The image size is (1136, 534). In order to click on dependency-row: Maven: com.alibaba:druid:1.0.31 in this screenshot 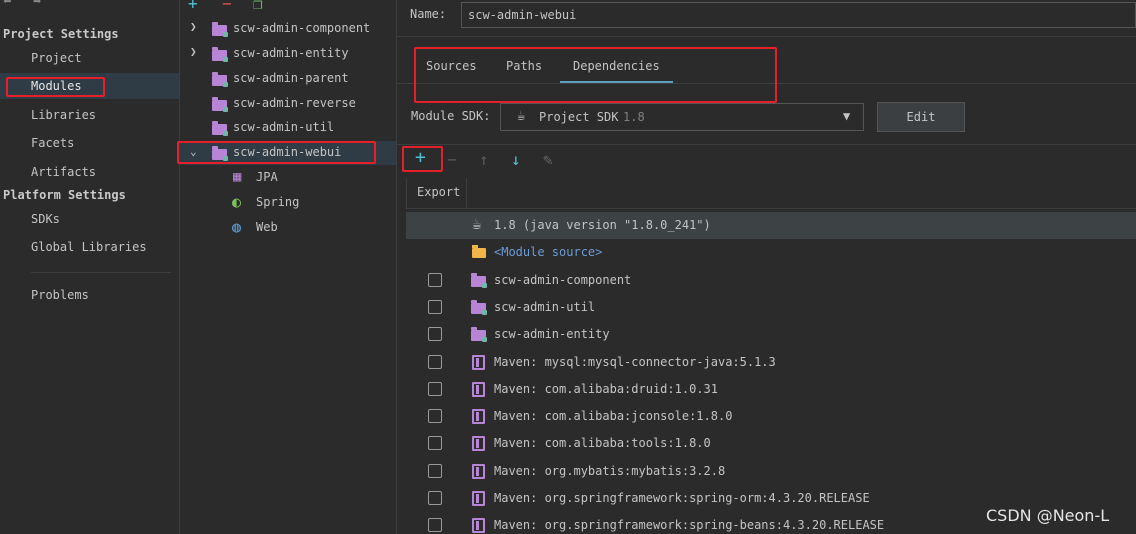, I will do `click(771, 389)`.